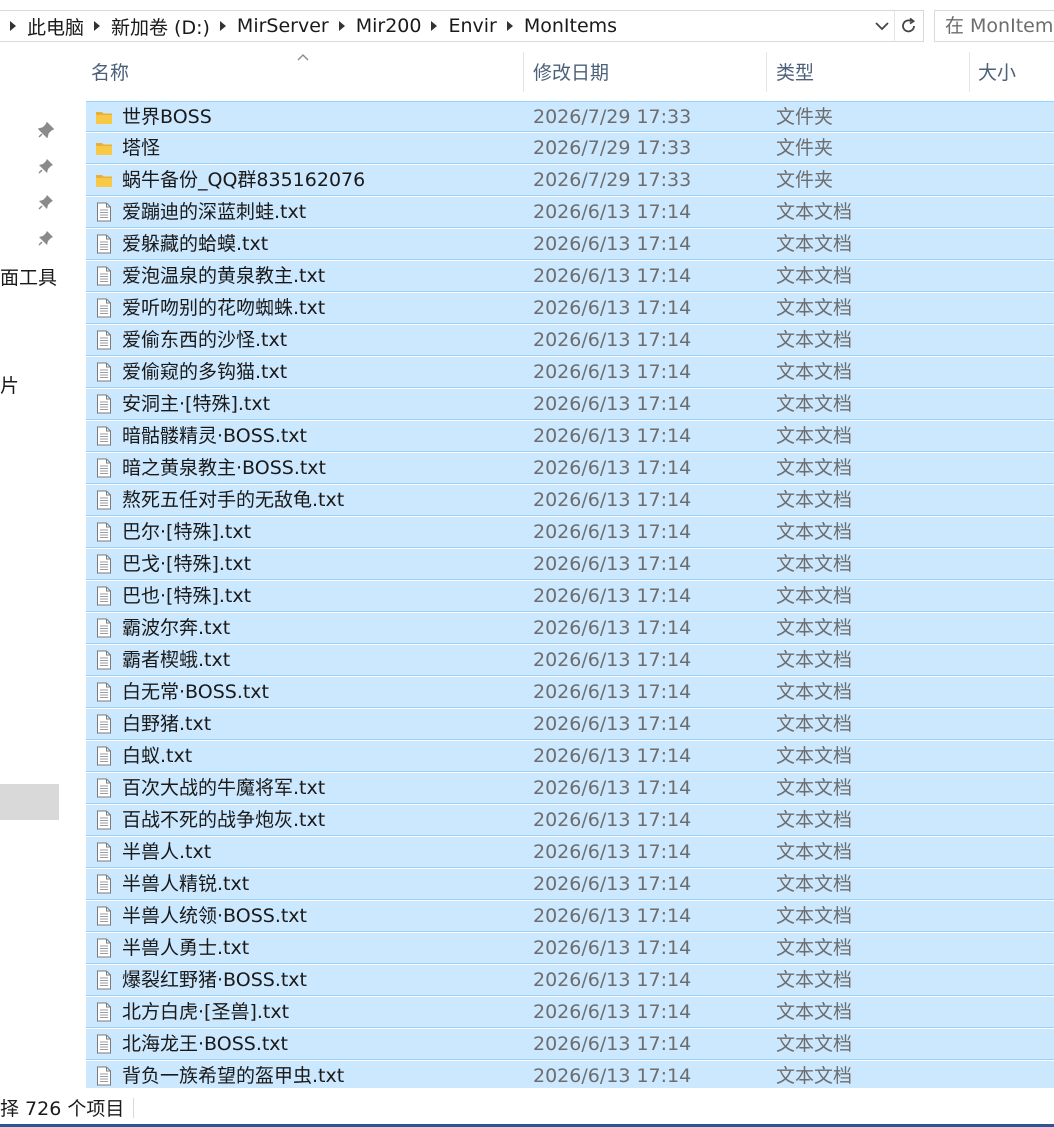 This screenshot has height=1127, width=1054. I want to click on file-name: 霸者楔蛾.txt, so click(176, 660).